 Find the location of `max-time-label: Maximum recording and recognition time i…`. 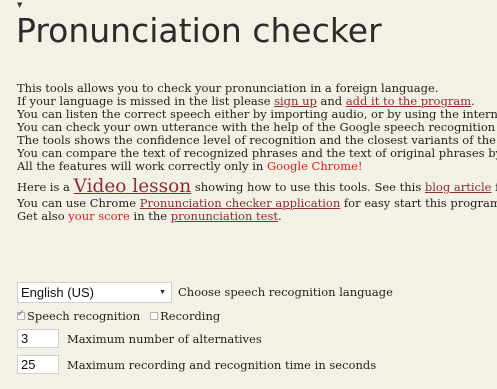

max-time-label: Maximum recording and recognition time i… is located at coordinates (222, 364).